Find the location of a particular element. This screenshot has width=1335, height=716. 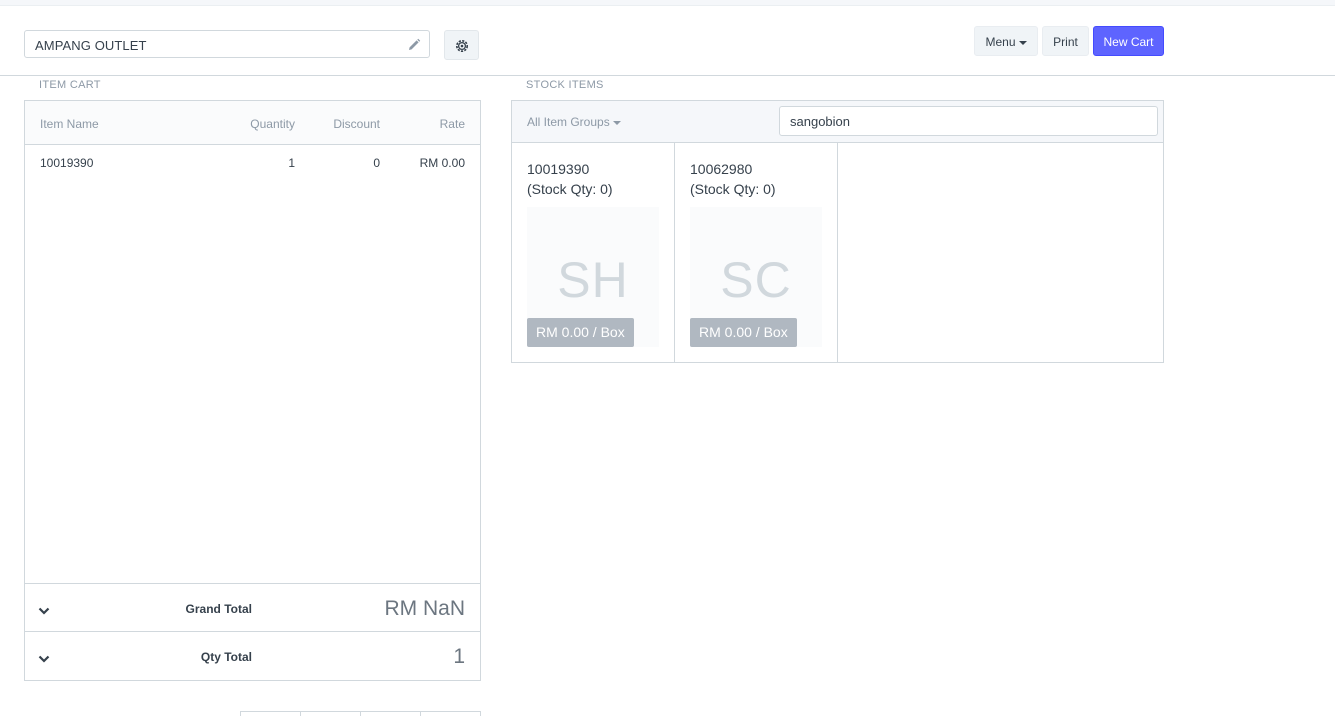

menu-button-label: Menu is located at coordinates (1000, 42).